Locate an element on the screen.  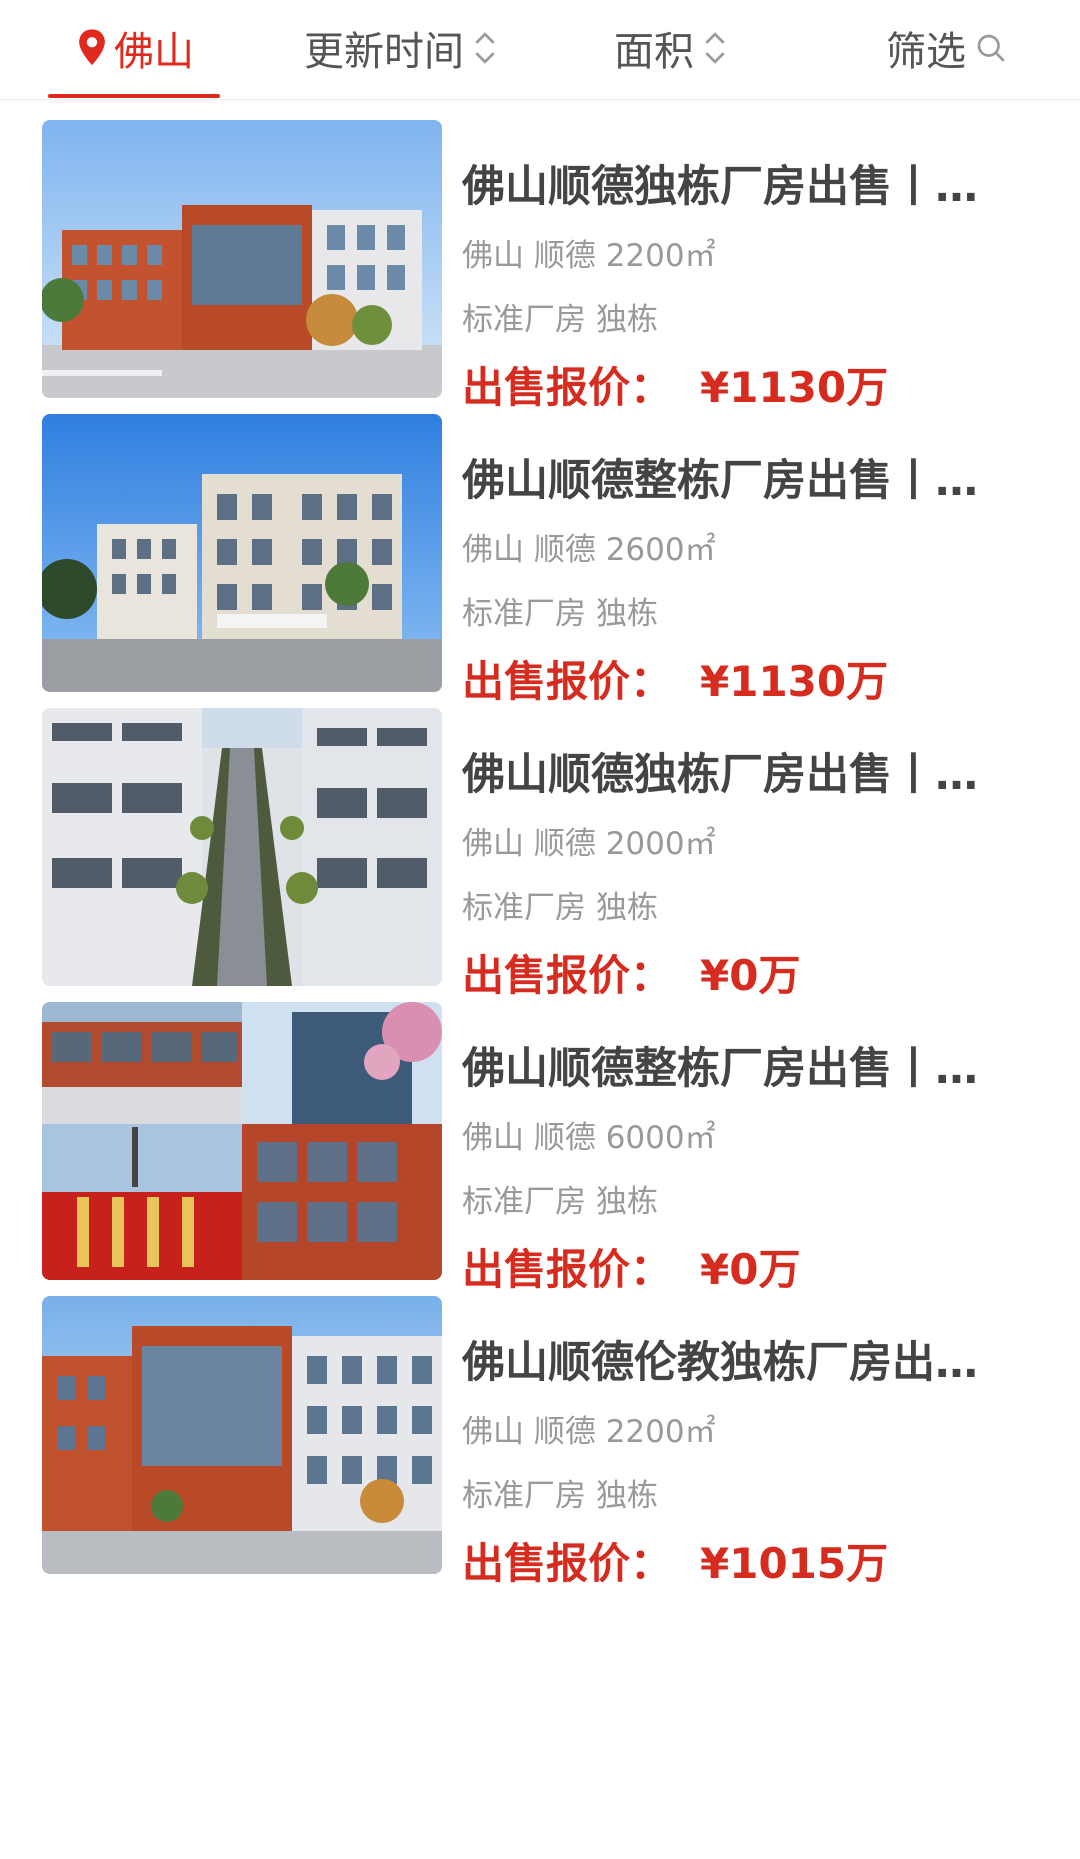
filter-button: 筛选 is located at coordinates (946, 48).